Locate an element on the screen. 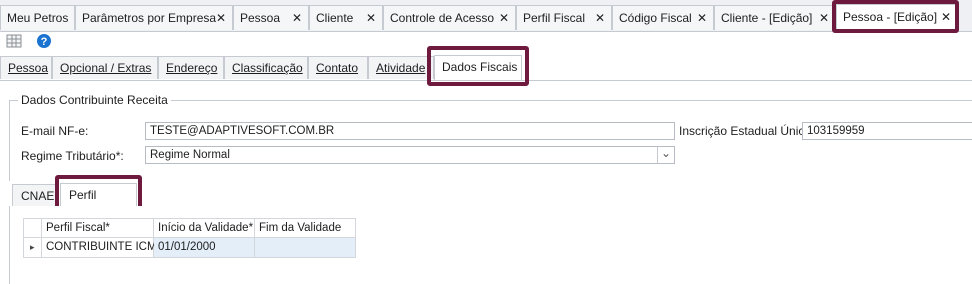 This screenshot has width=972, height=284. column-header-fim-validade: Fim da Validade is located at coordinates (305, 228).